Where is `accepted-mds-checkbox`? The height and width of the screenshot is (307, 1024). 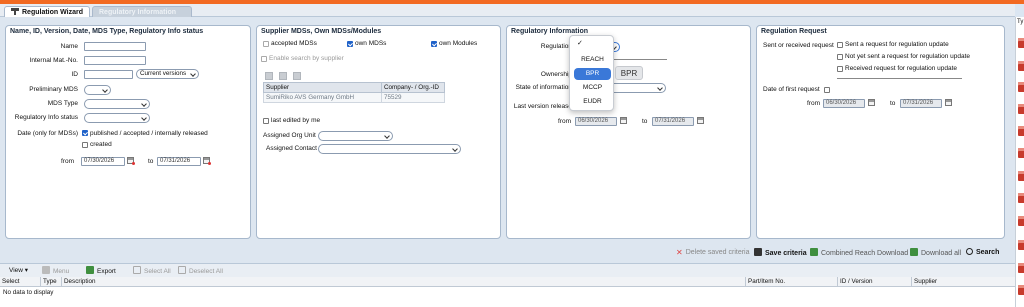
accepted-mds-checkbox is located at coordinates (266, 44).